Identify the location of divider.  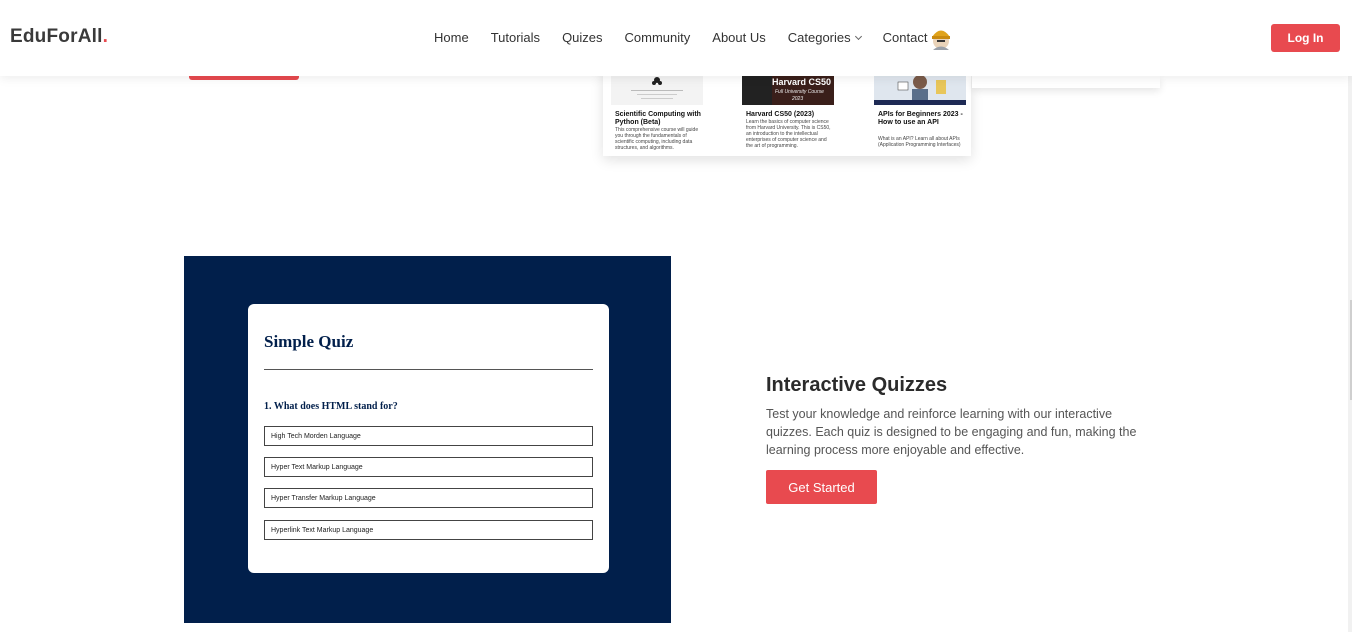
(428, 369).